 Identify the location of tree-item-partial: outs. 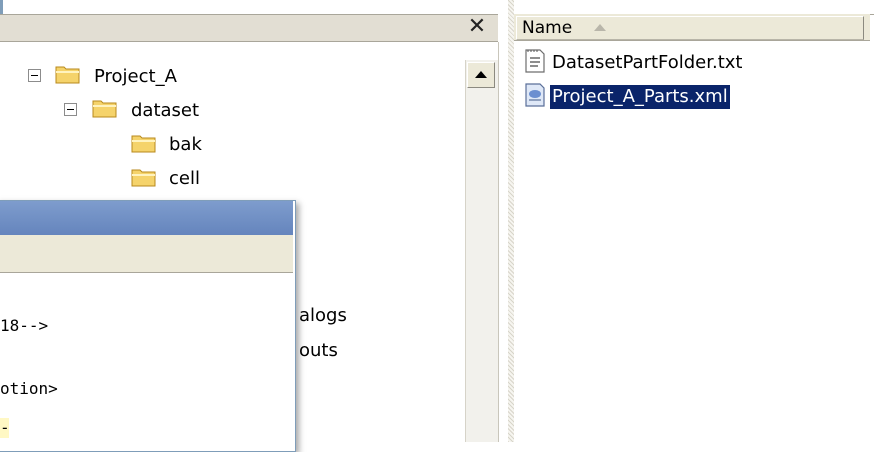
(318, 351).